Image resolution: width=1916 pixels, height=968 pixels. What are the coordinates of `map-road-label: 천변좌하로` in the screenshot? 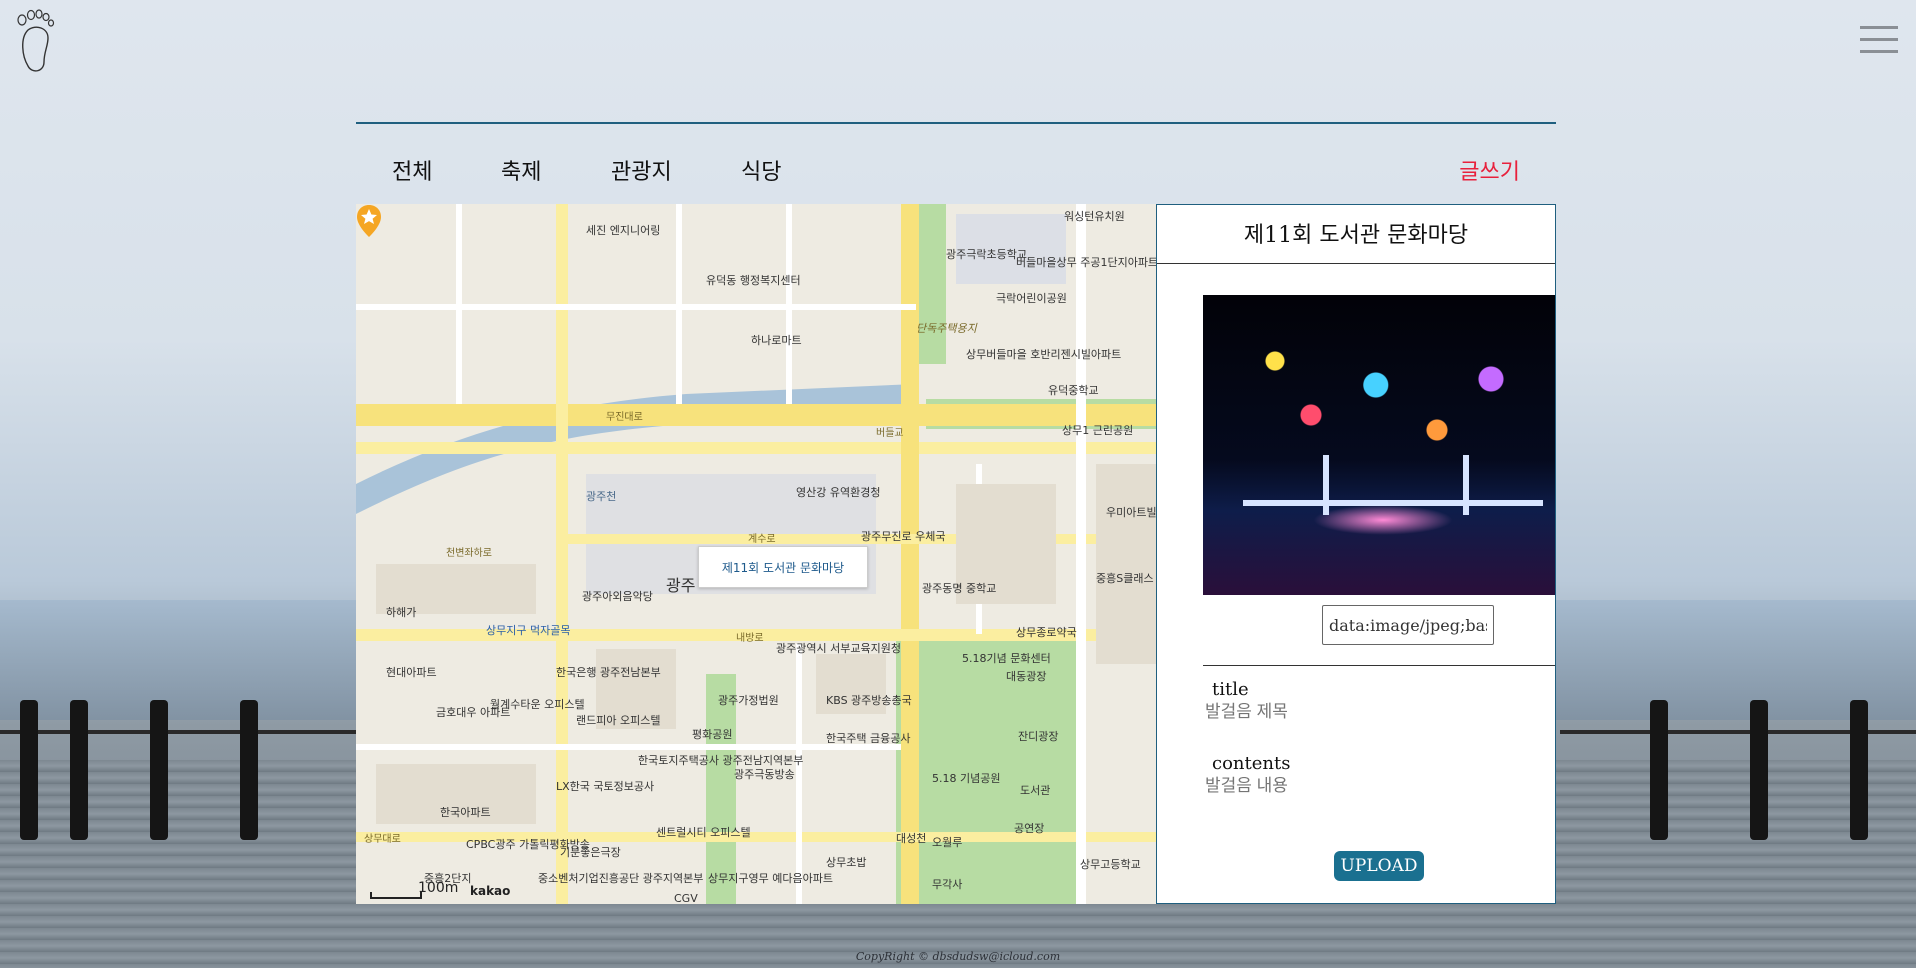 It's located at (469, 553).